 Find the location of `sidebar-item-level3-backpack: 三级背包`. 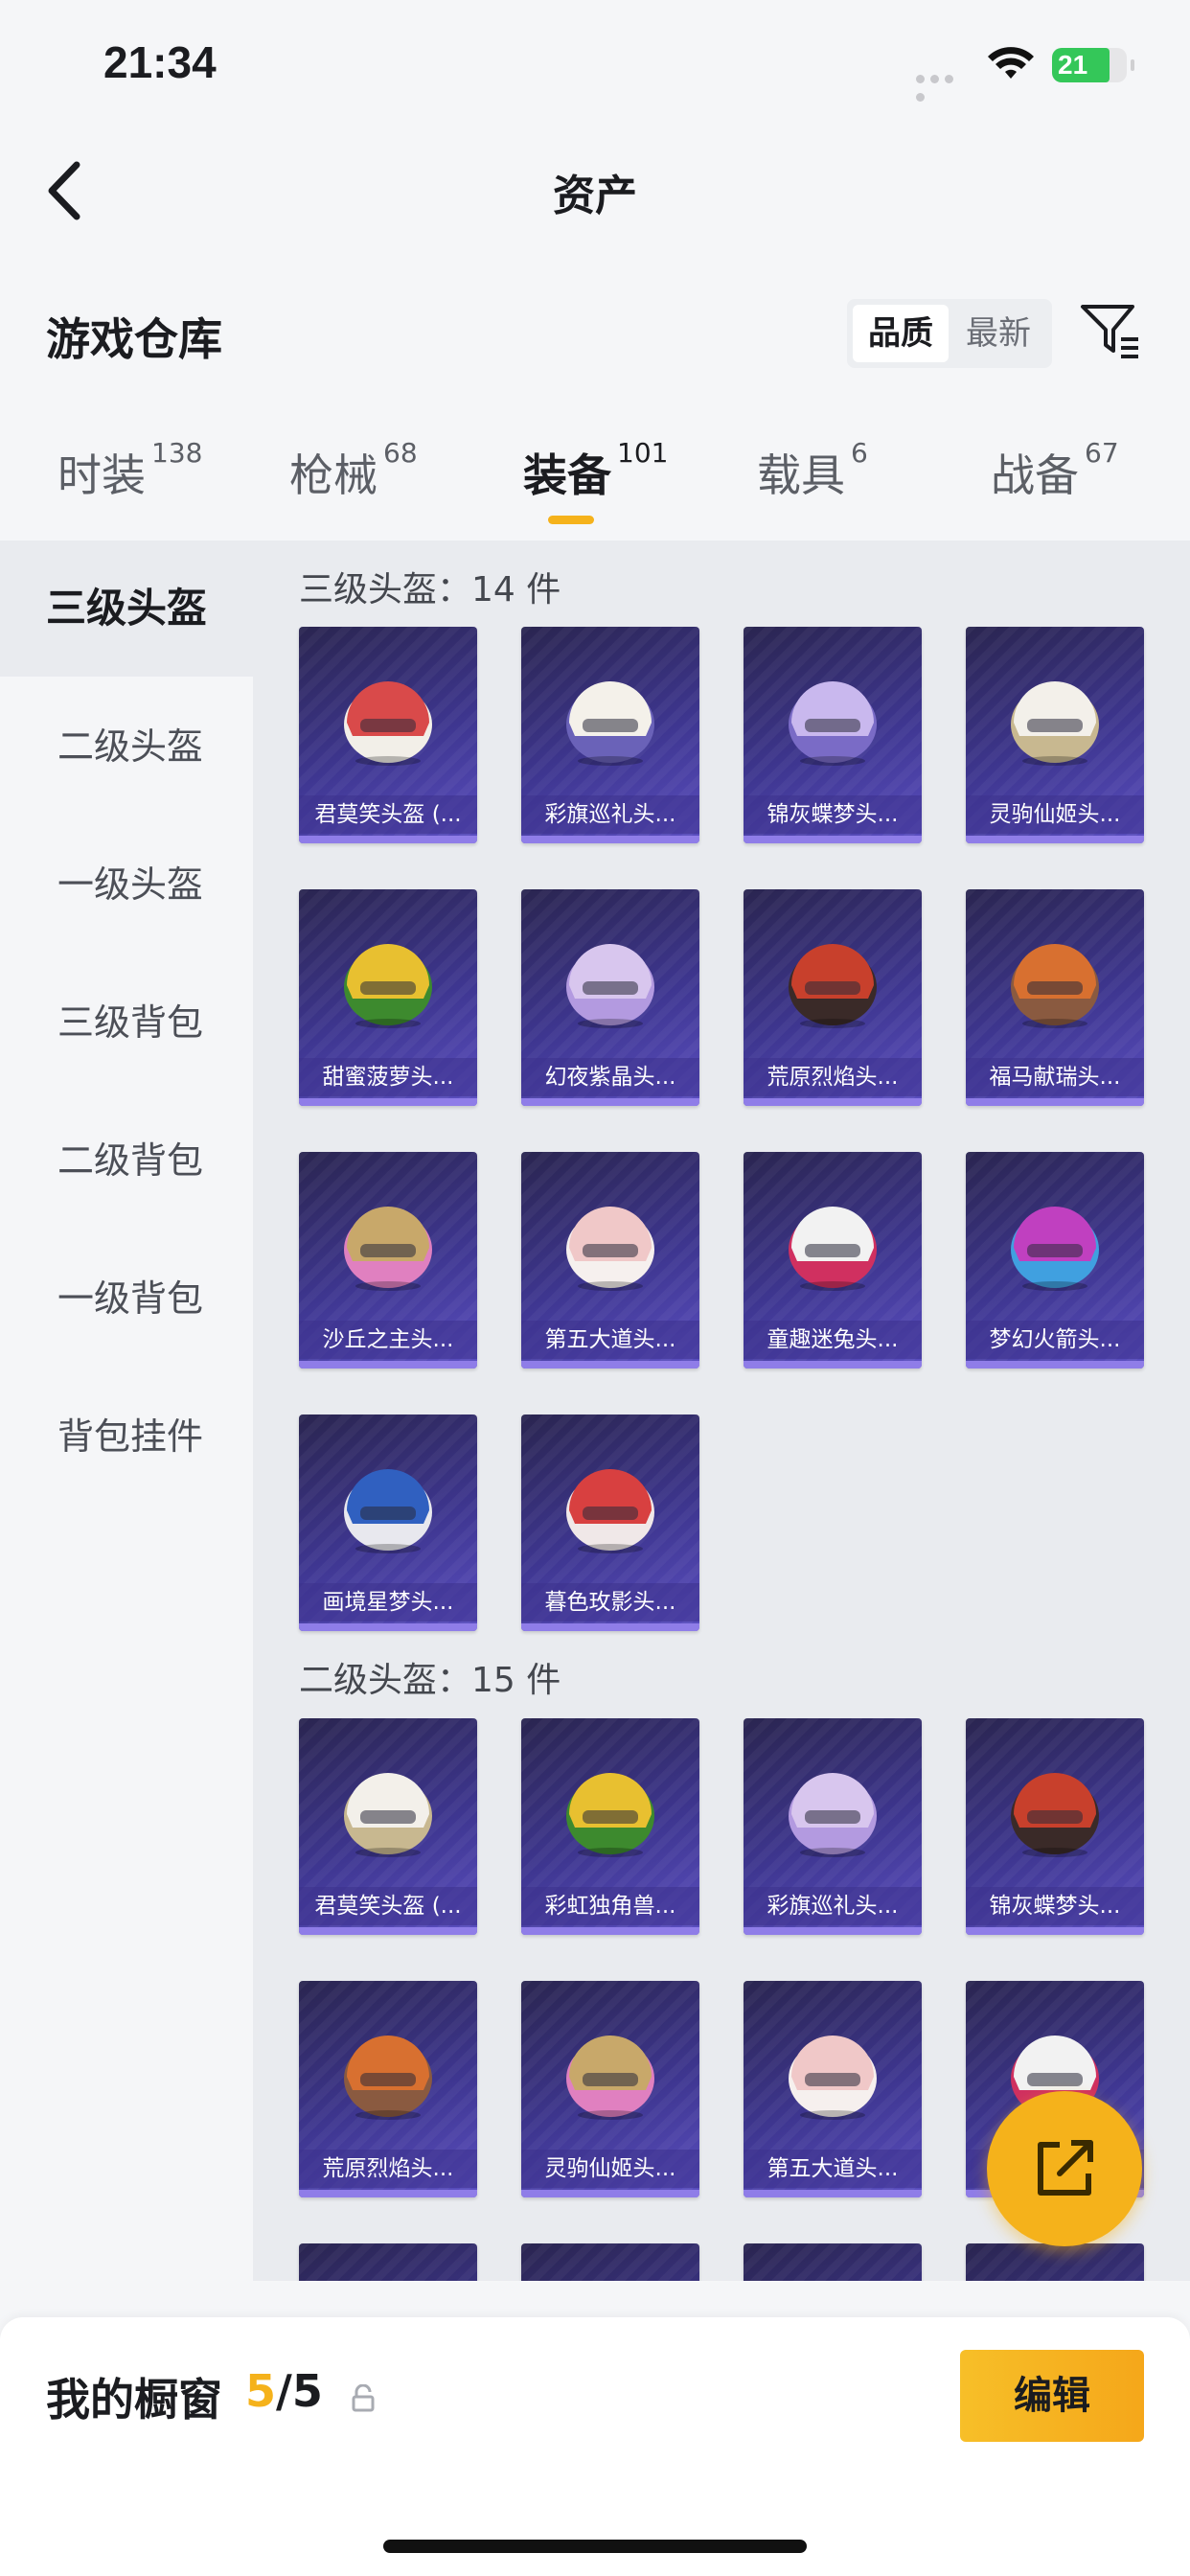

sidebar-item-level3-backpack: 三级背包 is located at coordinates (127, 1023).